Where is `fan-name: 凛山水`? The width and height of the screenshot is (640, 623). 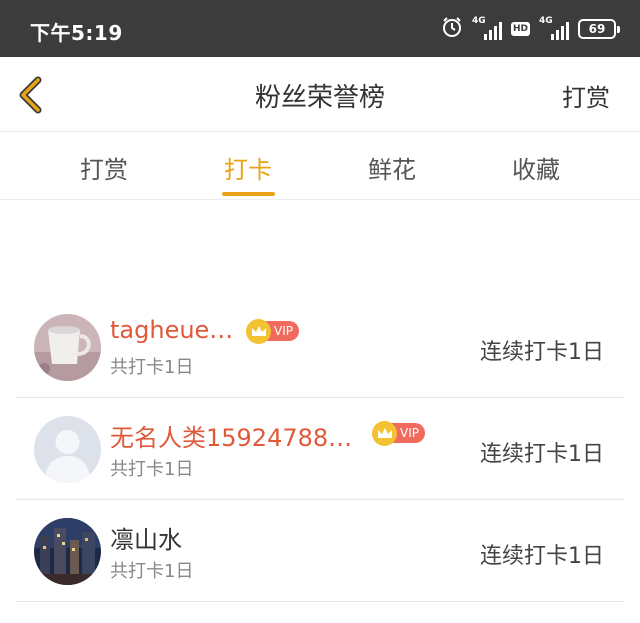 fan-name: 凛山水 is located at coordinates (146, 540).